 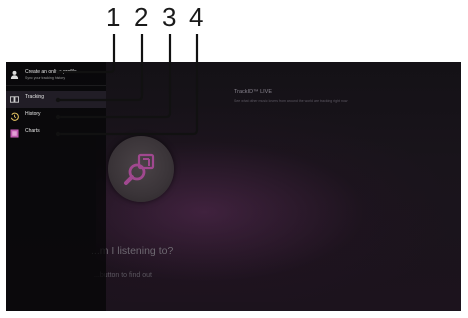 What do you see at coordinates (32, 131) in the screenshot?
I see `charts-label: Charts` at bounding box center [32, 131].